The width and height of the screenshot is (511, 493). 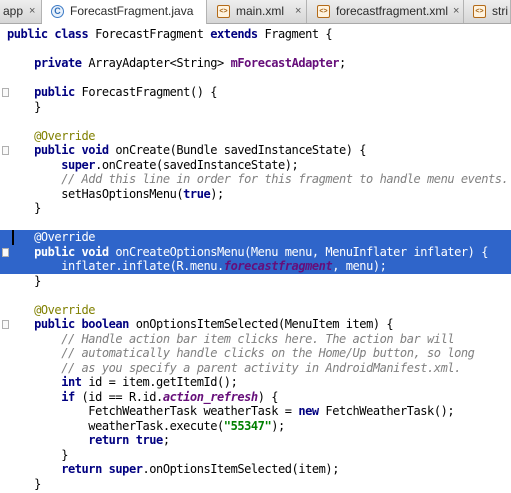 I want to click on code-line: weatherTask.execute("55347");, so click(x=255, y=426).